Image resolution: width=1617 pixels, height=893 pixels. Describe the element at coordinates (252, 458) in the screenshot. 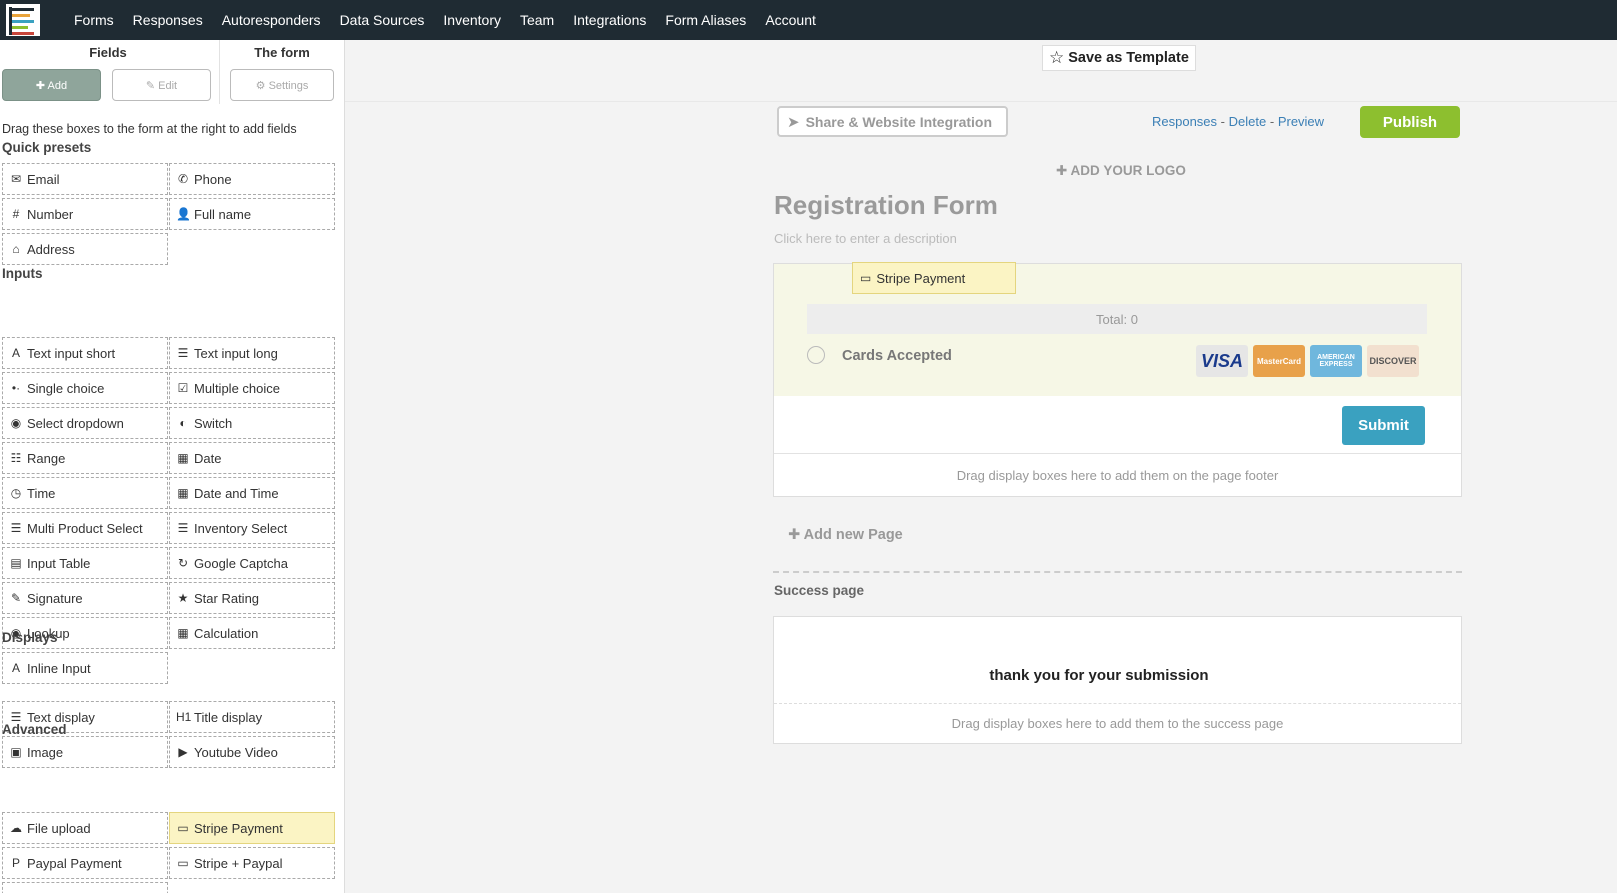

I see `field-box-date: ▦ Date` at that location.